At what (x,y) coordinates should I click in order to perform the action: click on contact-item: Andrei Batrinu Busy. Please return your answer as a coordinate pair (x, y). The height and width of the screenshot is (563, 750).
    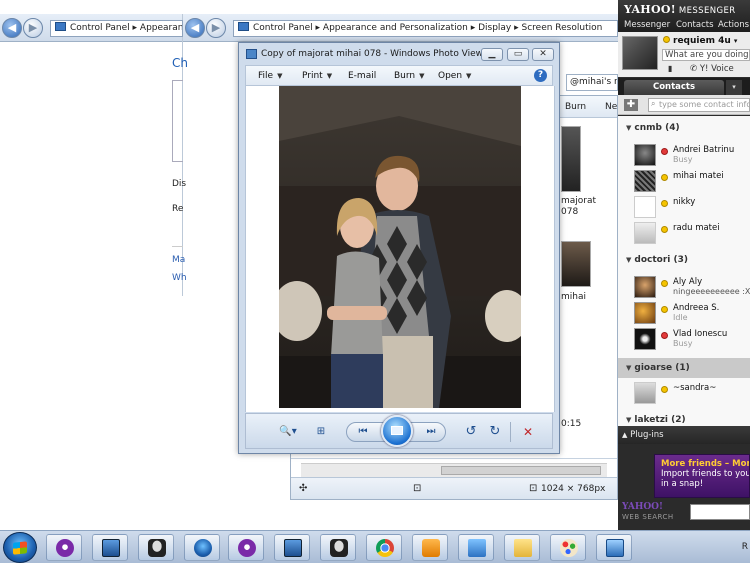
    Looking at the image, I should click on (684, 155).